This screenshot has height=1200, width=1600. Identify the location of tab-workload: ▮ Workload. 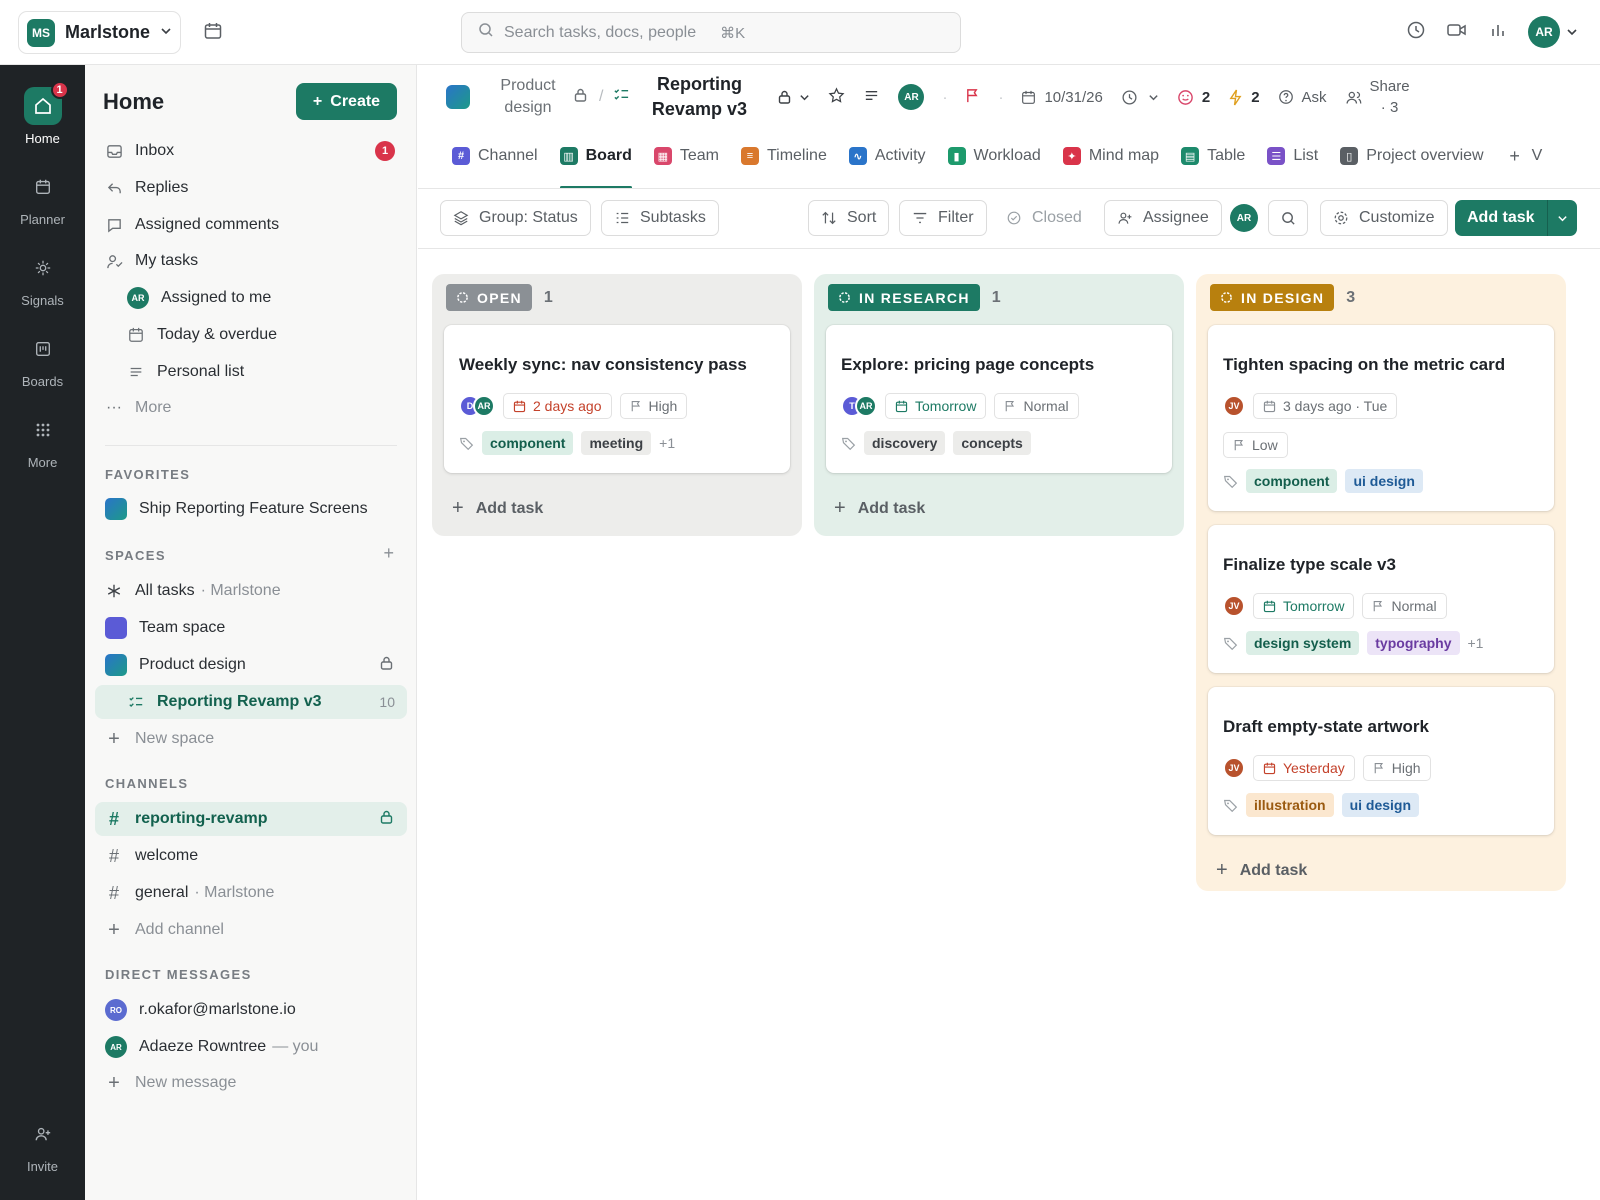
(994, 163).